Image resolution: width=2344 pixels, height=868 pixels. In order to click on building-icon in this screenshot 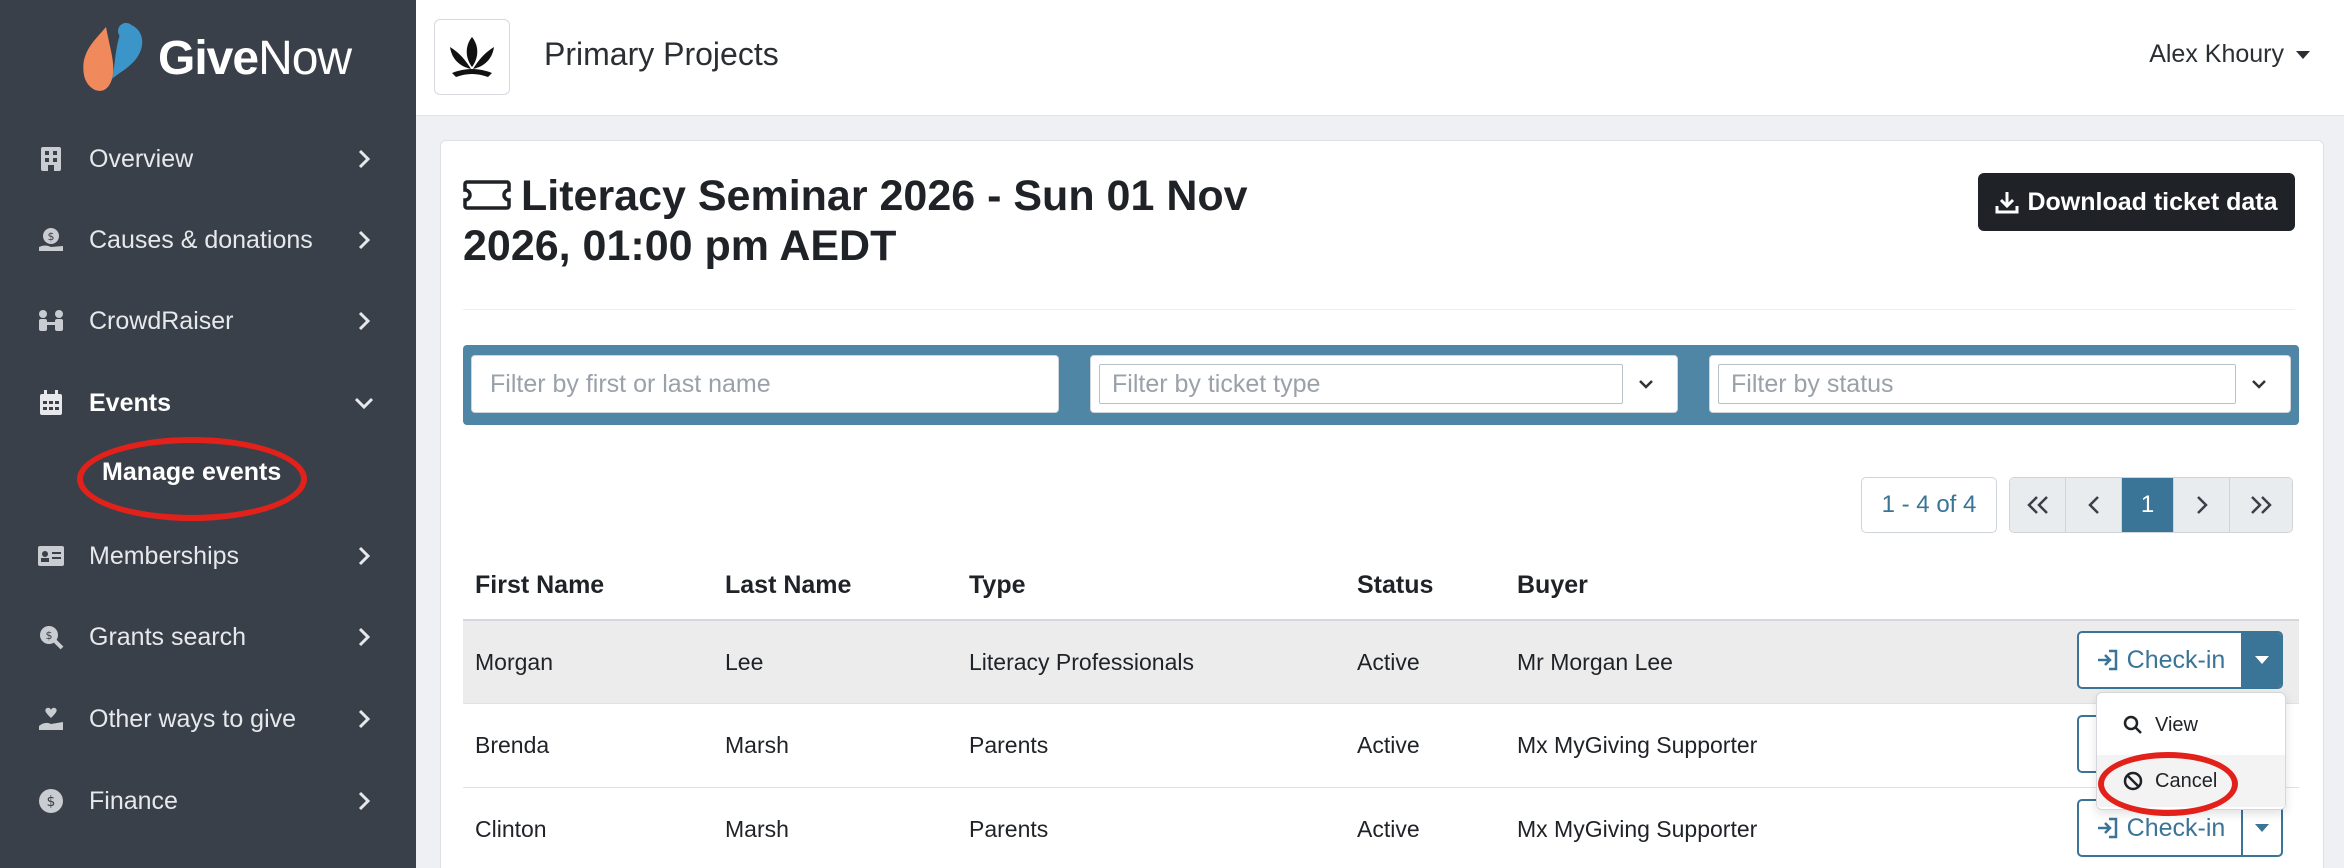, I will do `click(51, 159)`.